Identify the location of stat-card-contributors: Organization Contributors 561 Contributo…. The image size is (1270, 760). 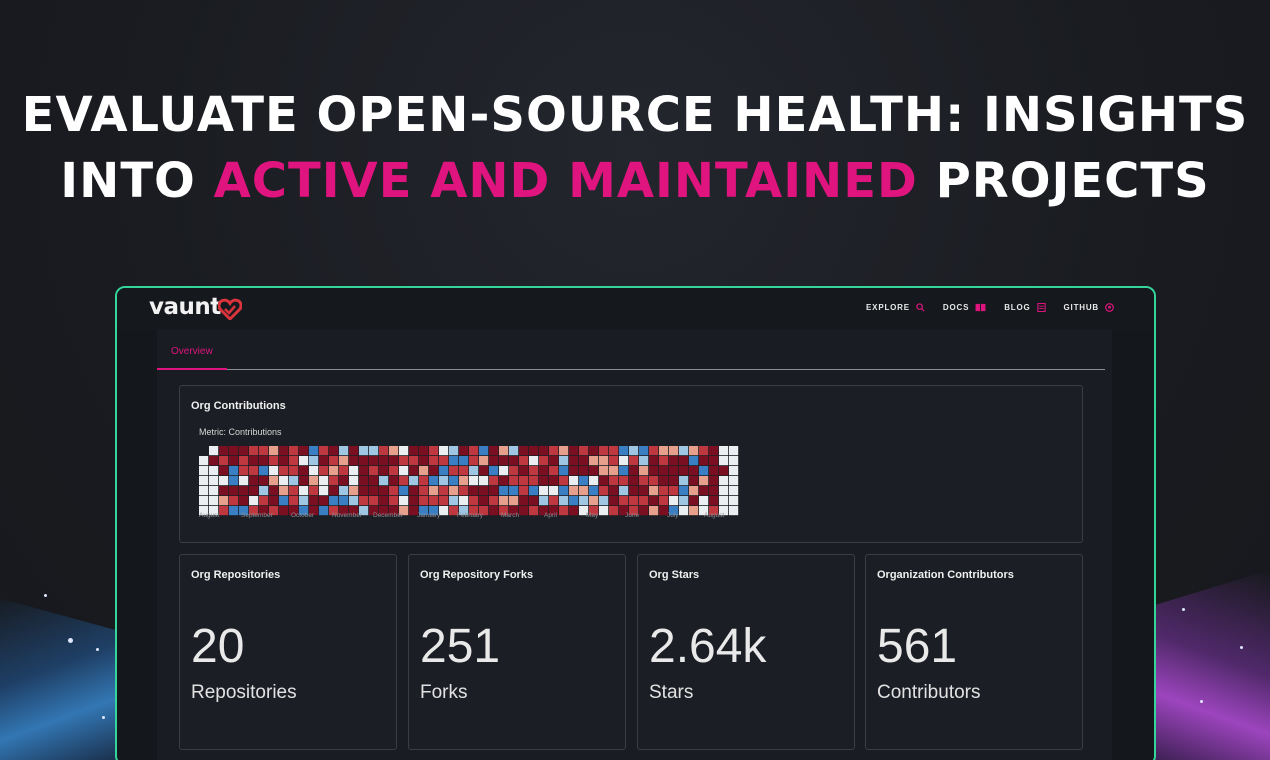
(974, 652).